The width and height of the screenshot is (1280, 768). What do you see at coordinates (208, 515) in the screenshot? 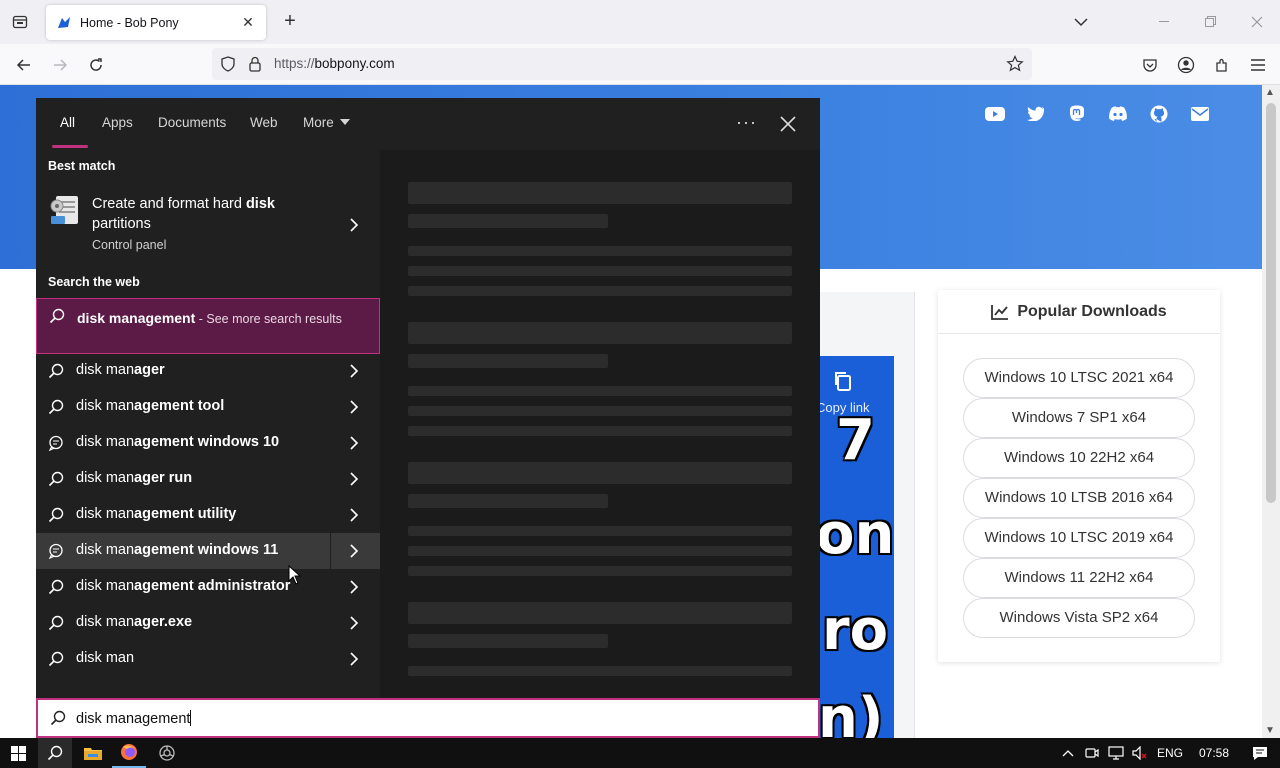
I see `search-suggestion: disk management utility` at bounding box center [208, 515].